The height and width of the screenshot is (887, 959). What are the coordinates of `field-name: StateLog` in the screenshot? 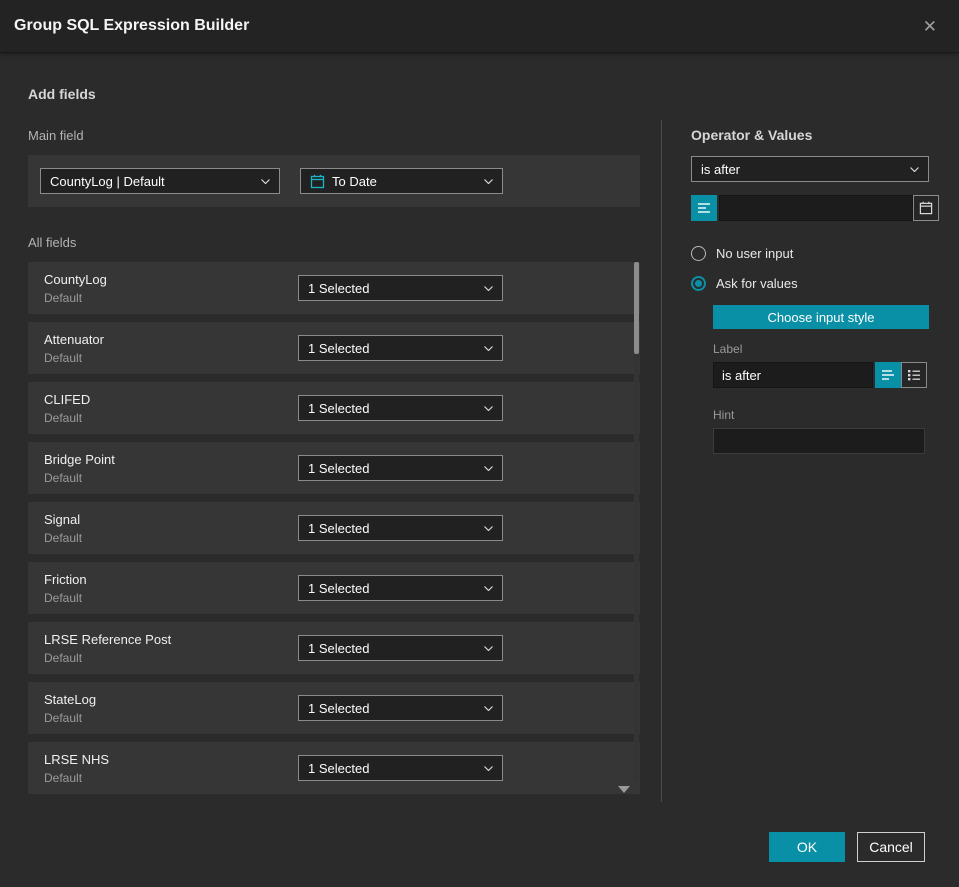 It's located at (70, 699).